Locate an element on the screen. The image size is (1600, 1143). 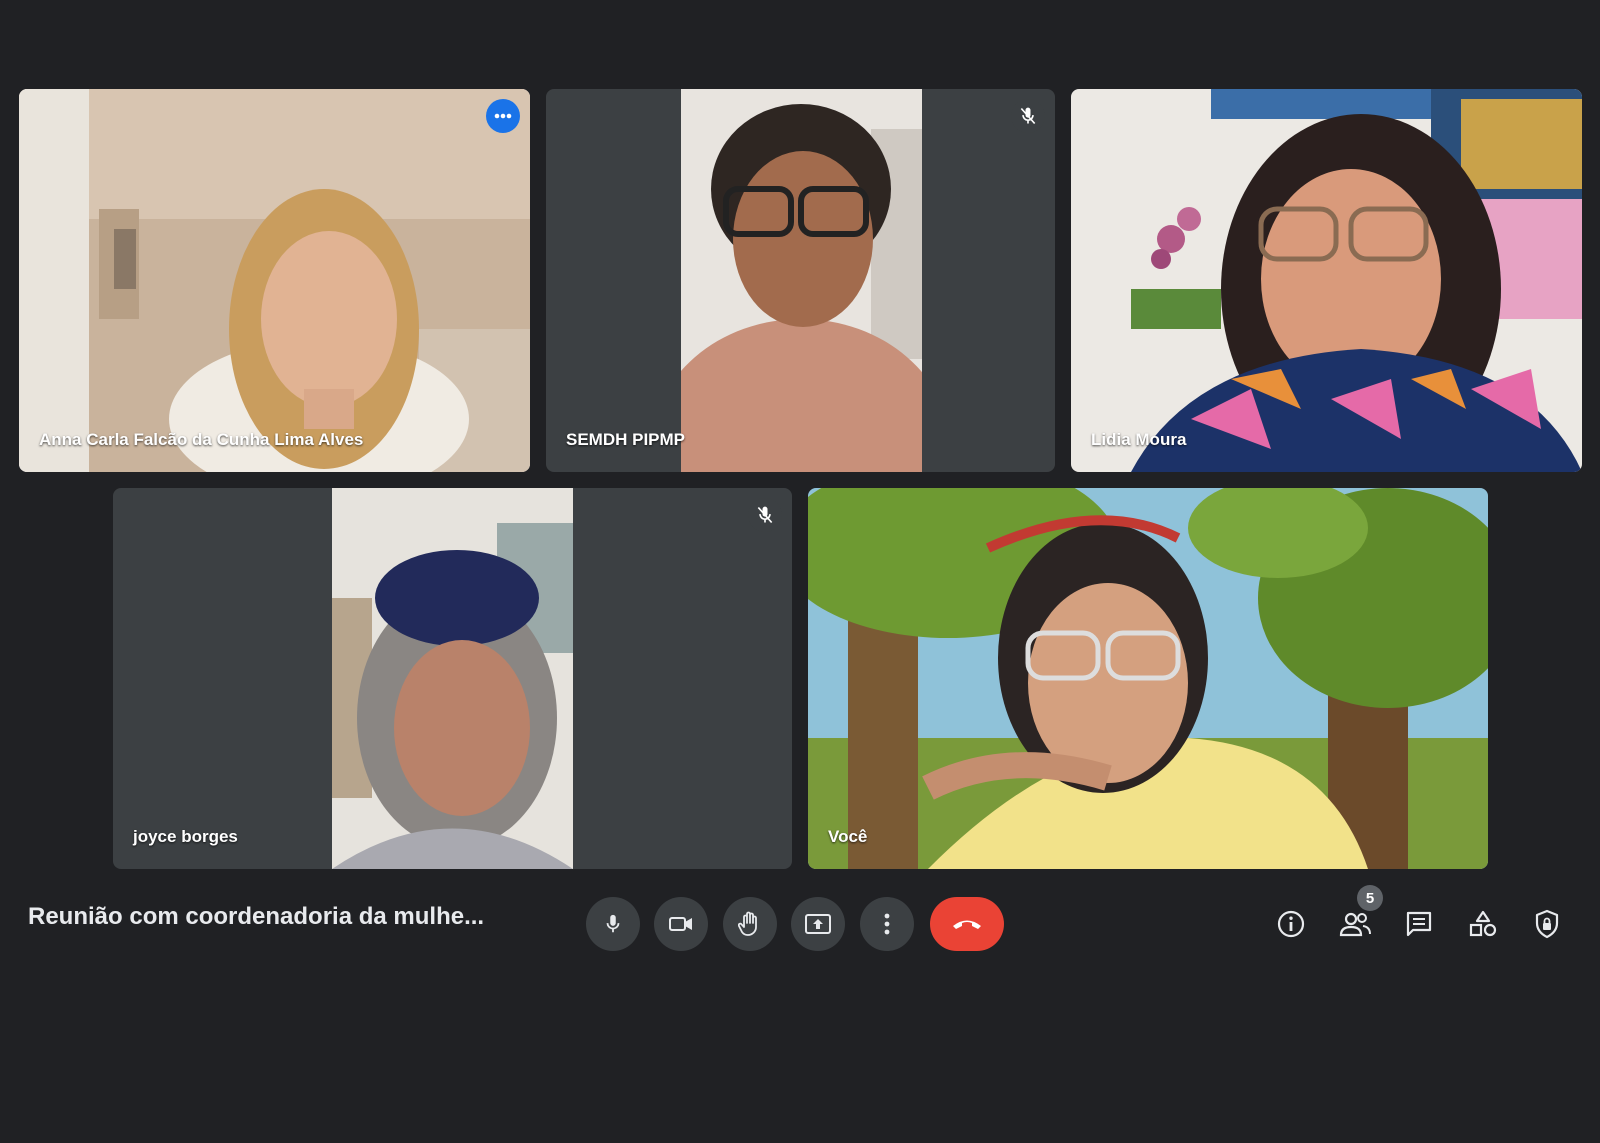
info-icon is located at coordinates (1291, 924).